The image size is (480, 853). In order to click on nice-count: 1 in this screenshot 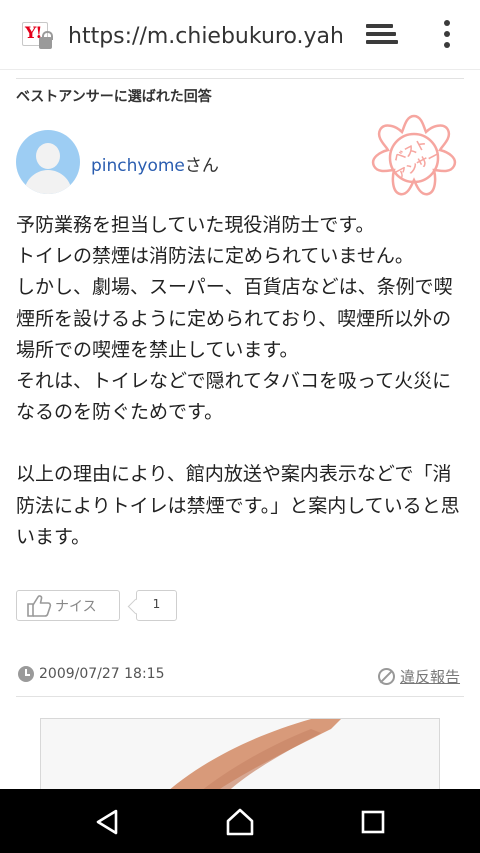, I will do `click(156, 604)`.